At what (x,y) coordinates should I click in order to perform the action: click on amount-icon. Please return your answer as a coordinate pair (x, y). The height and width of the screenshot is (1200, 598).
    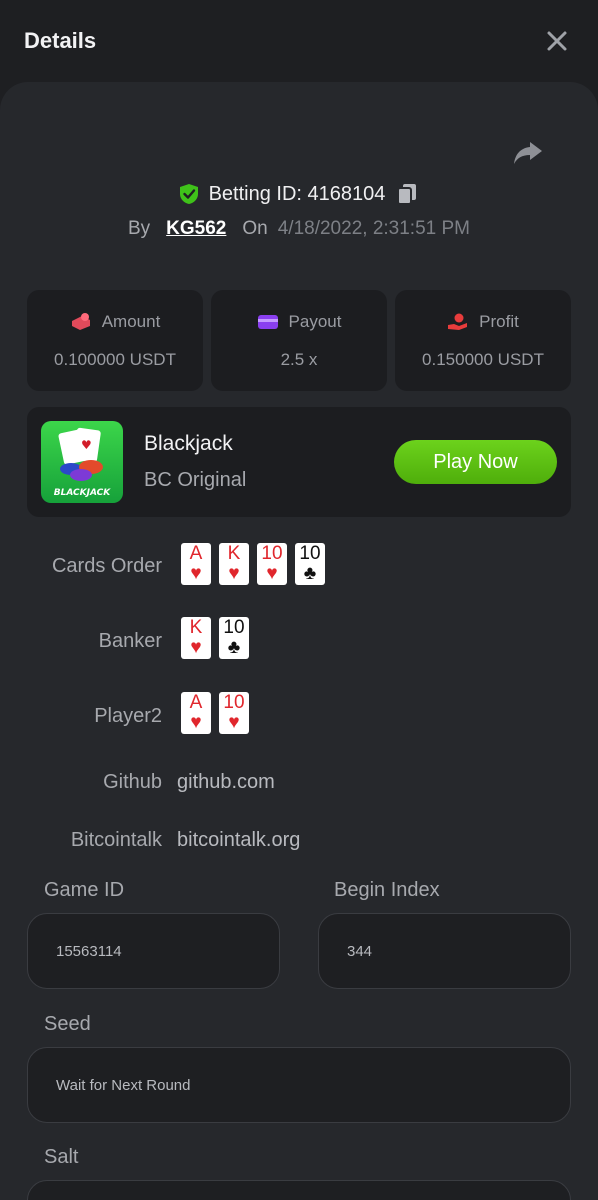
    Looking at the image, I should click on (80, 321).